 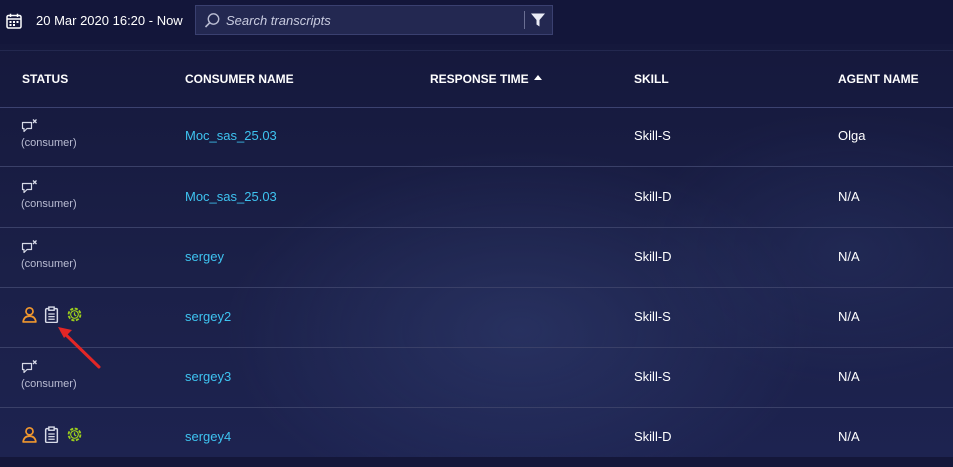 I want to click on table-row: sergey2 Skill-S N/A, so click(x=476, y=317).